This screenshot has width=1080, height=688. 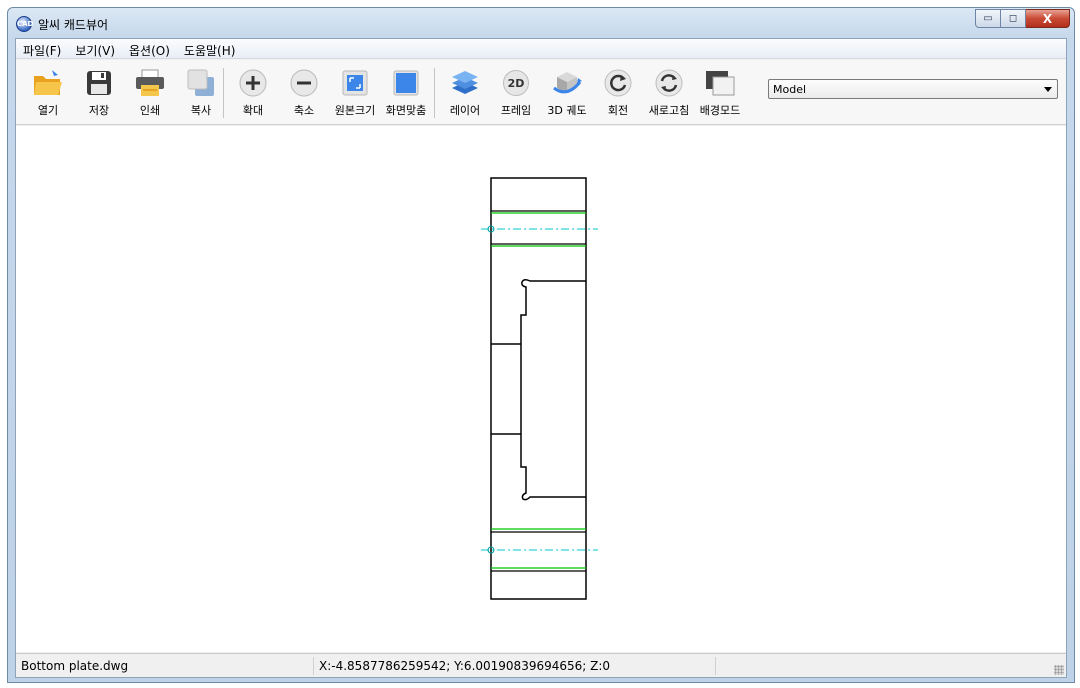 What do you see at coordinates (149, 48) in the screenshot?
I see `menu-options: 옵션(O)` at bounding box center [149, 48].